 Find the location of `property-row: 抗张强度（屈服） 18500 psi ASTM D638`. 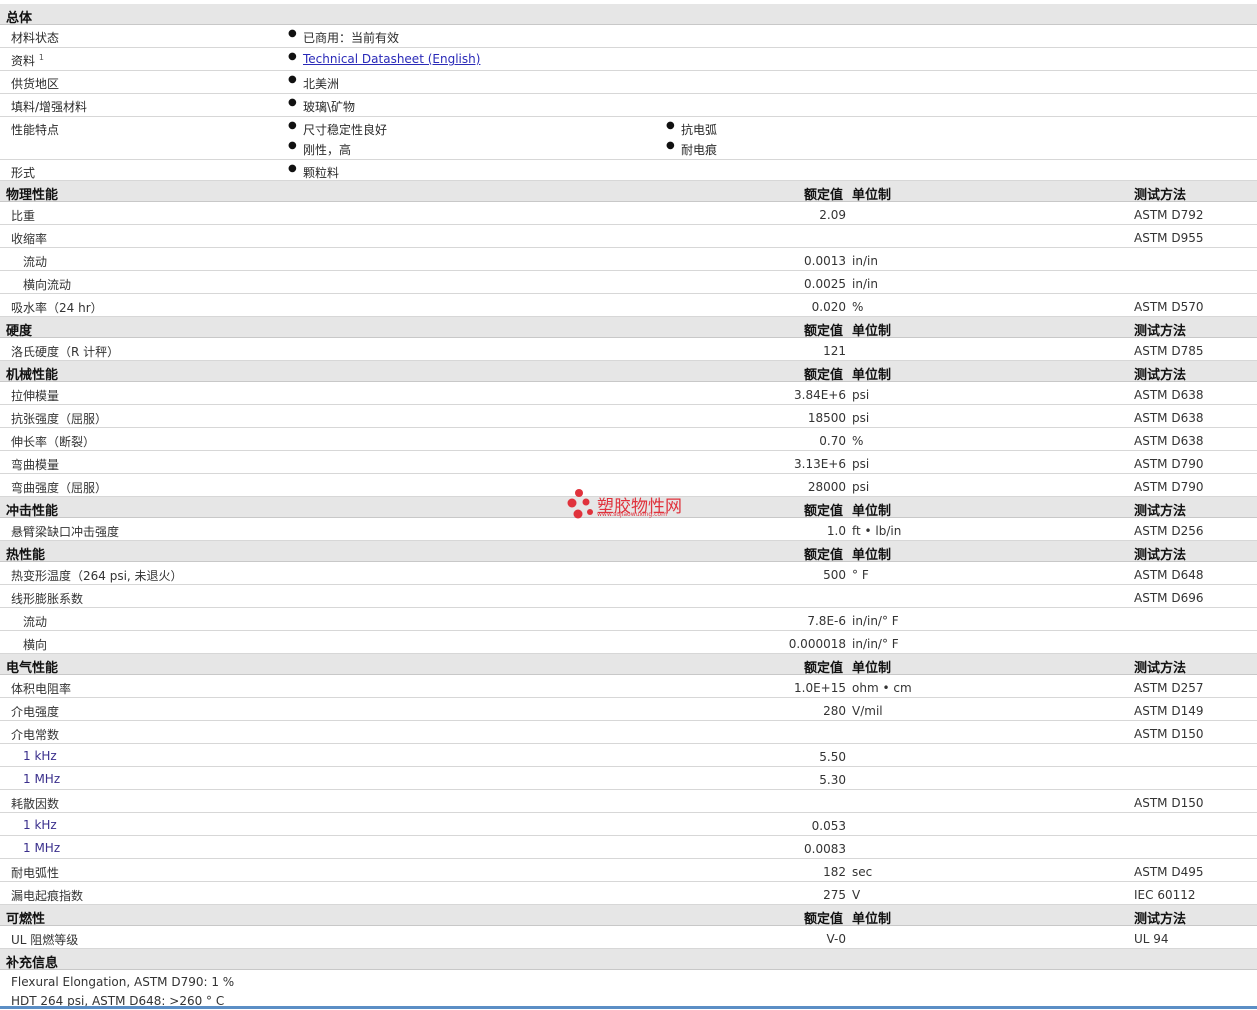

property-row: 抗张强度（屈服） 18500 psi ASTM D638 is located at coordinates (628, 416).